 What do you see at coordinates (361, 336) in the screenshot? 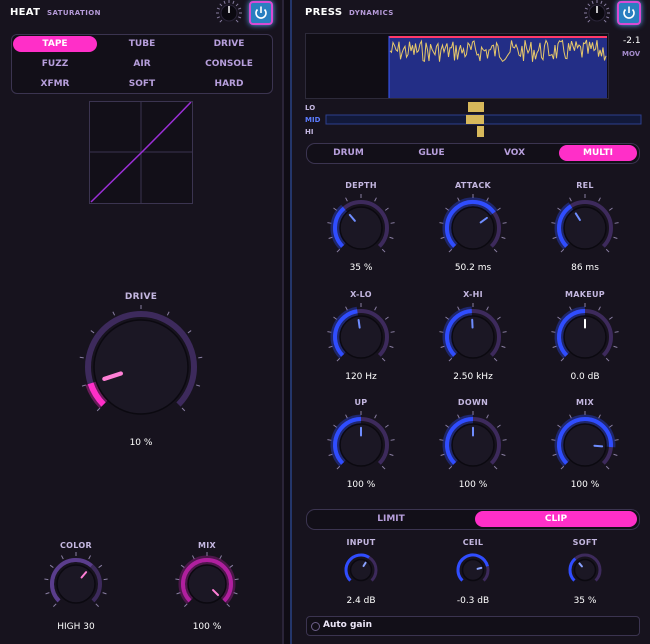
I see `press-knob-x-lo` at bounding box center [361, 336].